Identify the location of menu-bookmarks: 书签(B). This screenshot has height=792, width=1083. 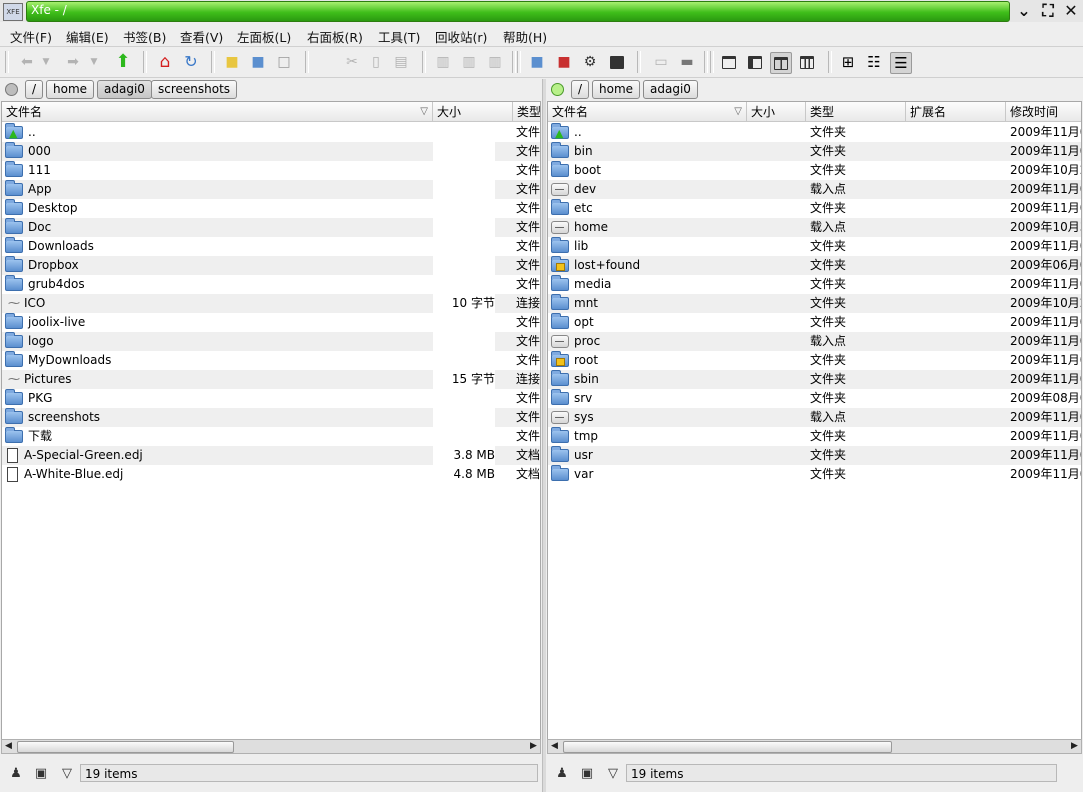
(144, 36).